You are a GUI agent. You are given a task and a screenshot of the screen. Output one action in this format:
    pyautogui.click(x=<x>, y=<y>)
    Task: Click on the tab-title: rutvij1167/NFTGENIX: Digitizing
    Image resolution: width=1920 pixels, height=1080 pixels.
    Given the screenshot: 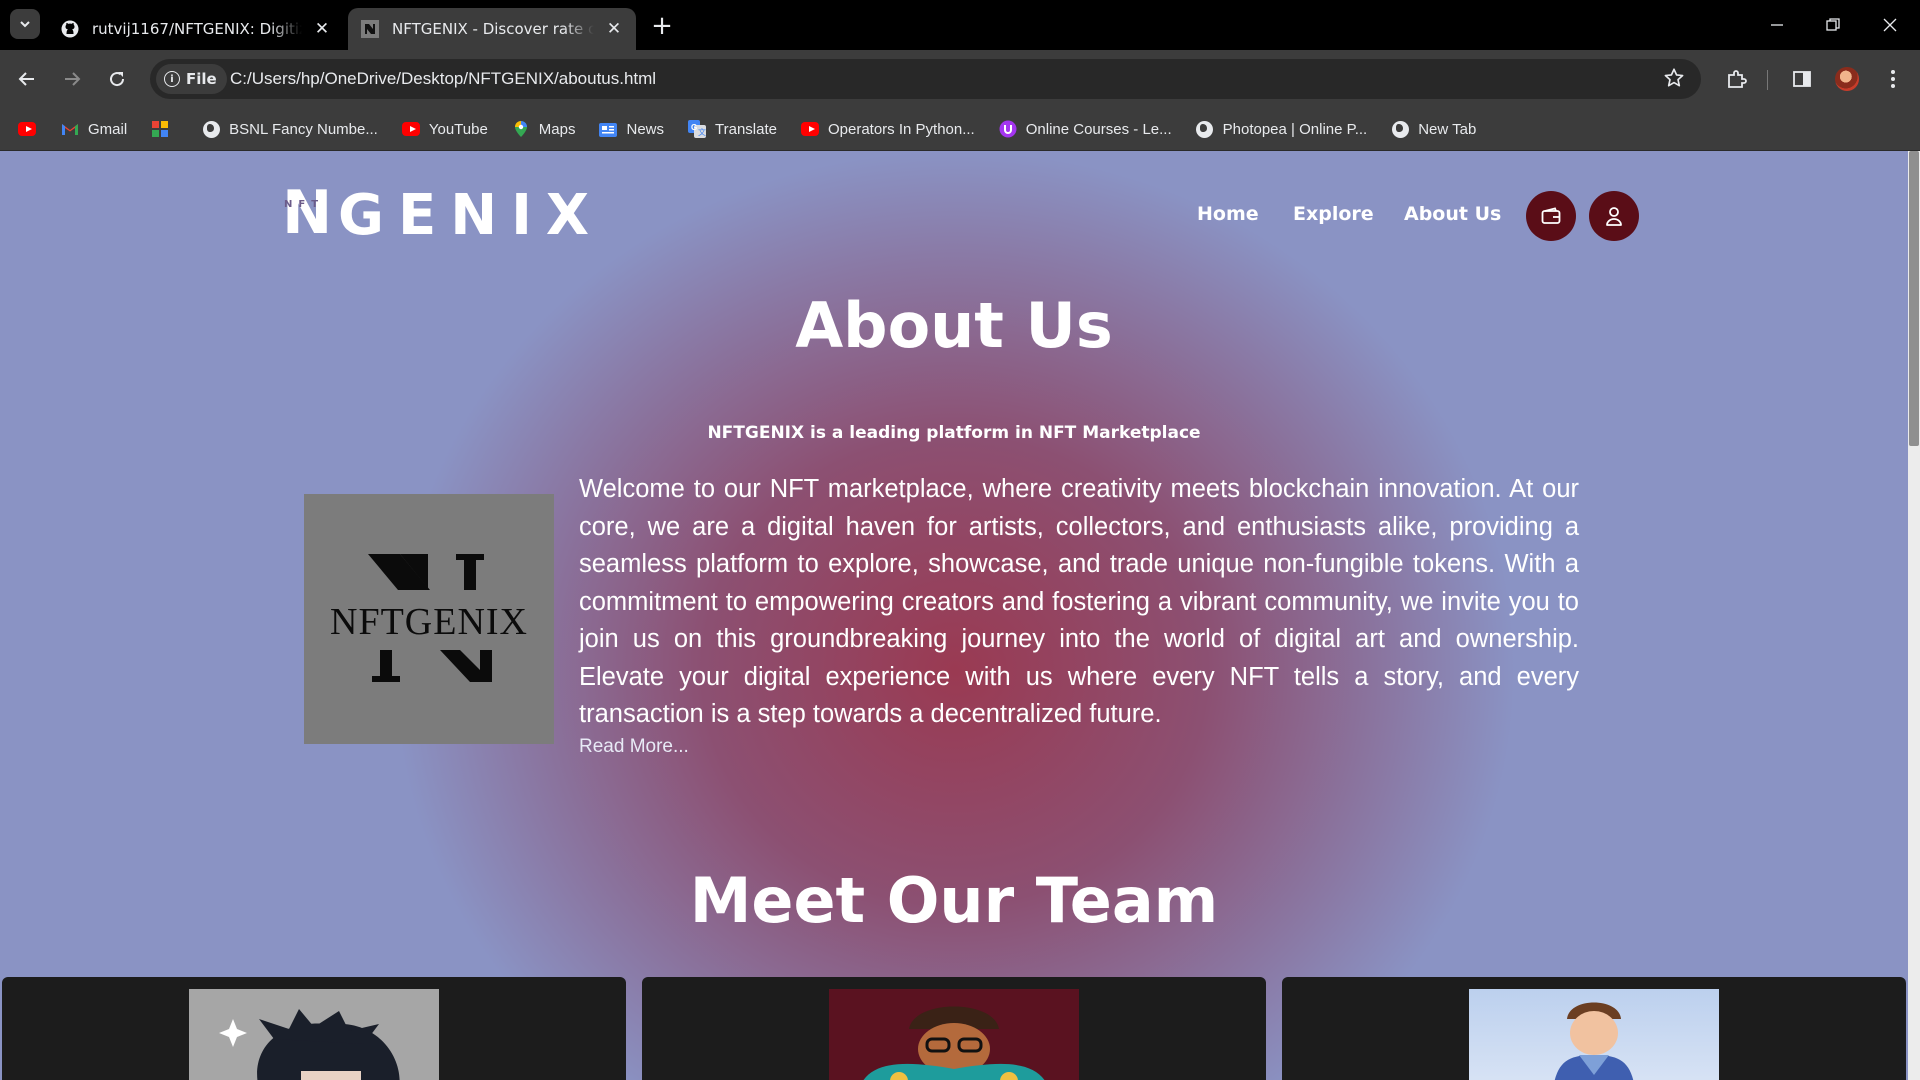 What is the action you would take?
    pyautogui.click(x=197, y=29)
    